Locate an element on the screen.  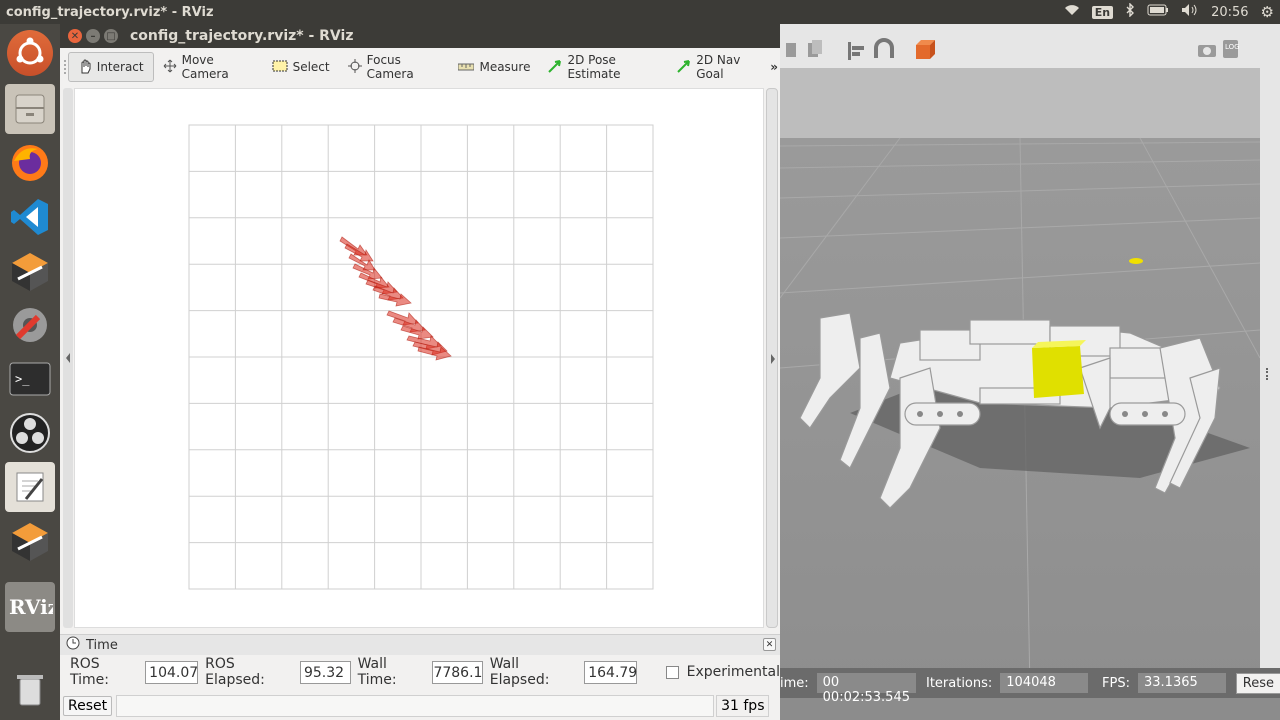
hand-pointer-icon is located at coordinates (85, 67).